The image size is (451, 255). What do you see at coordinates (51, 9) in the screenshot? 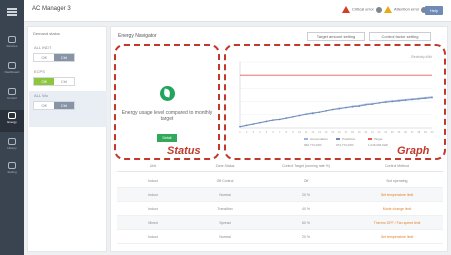
I see `app-title: AC Manager 3` at bounding box center [51, 9].